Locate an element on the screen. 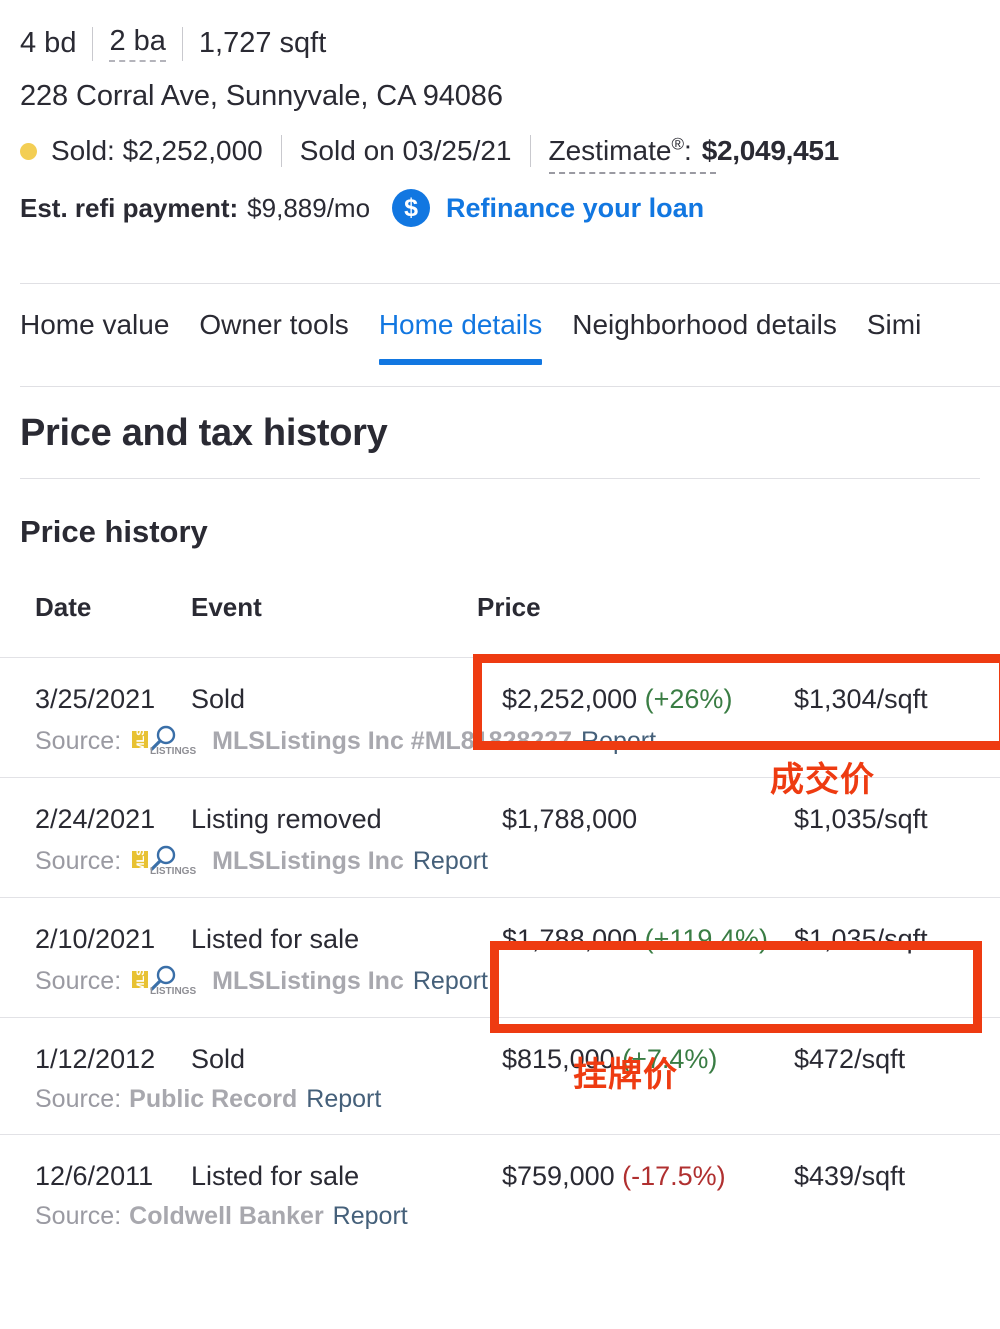 Image resolution: width=1000 pixels, height=1329 pixels. table-row-main: 1/12/2012 Sold $815,000 (+7.4%) $472/sqft is located at coordinates (500, 1059).